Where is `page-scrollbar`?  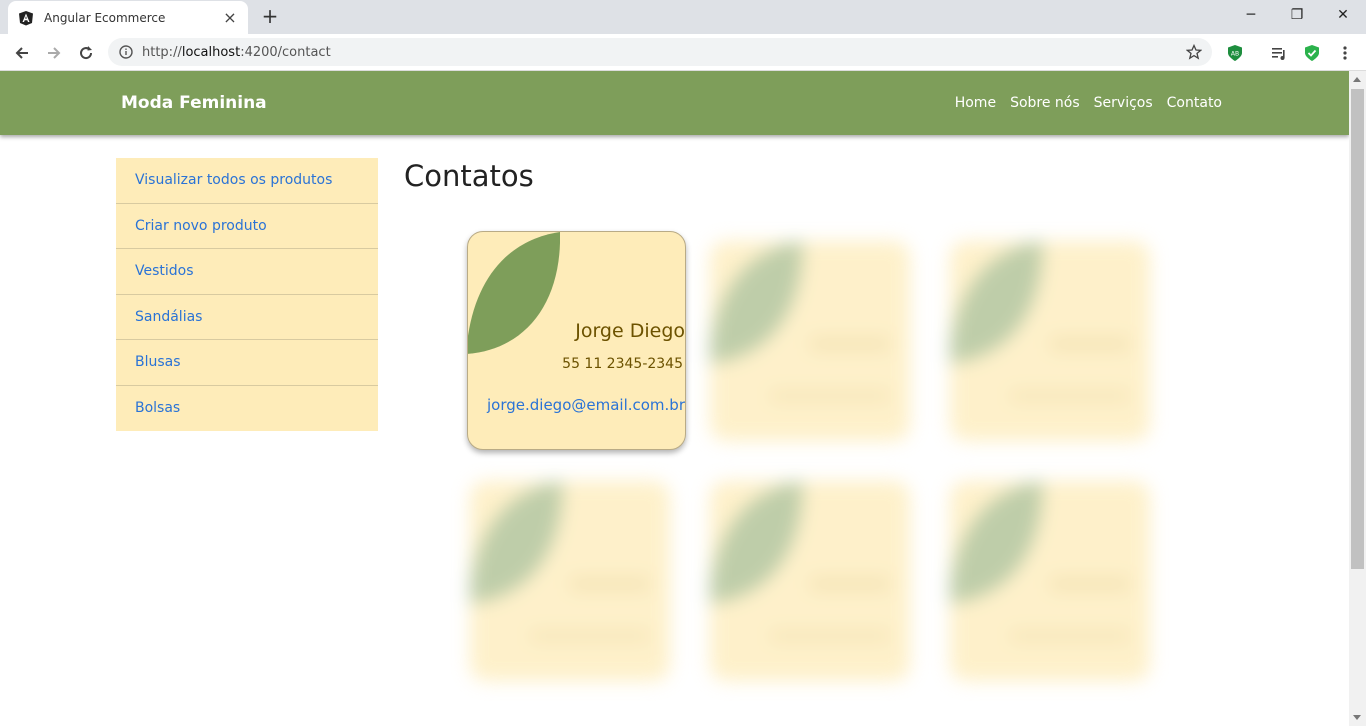
page-scrollbar is located at coordinates (1357, 398).